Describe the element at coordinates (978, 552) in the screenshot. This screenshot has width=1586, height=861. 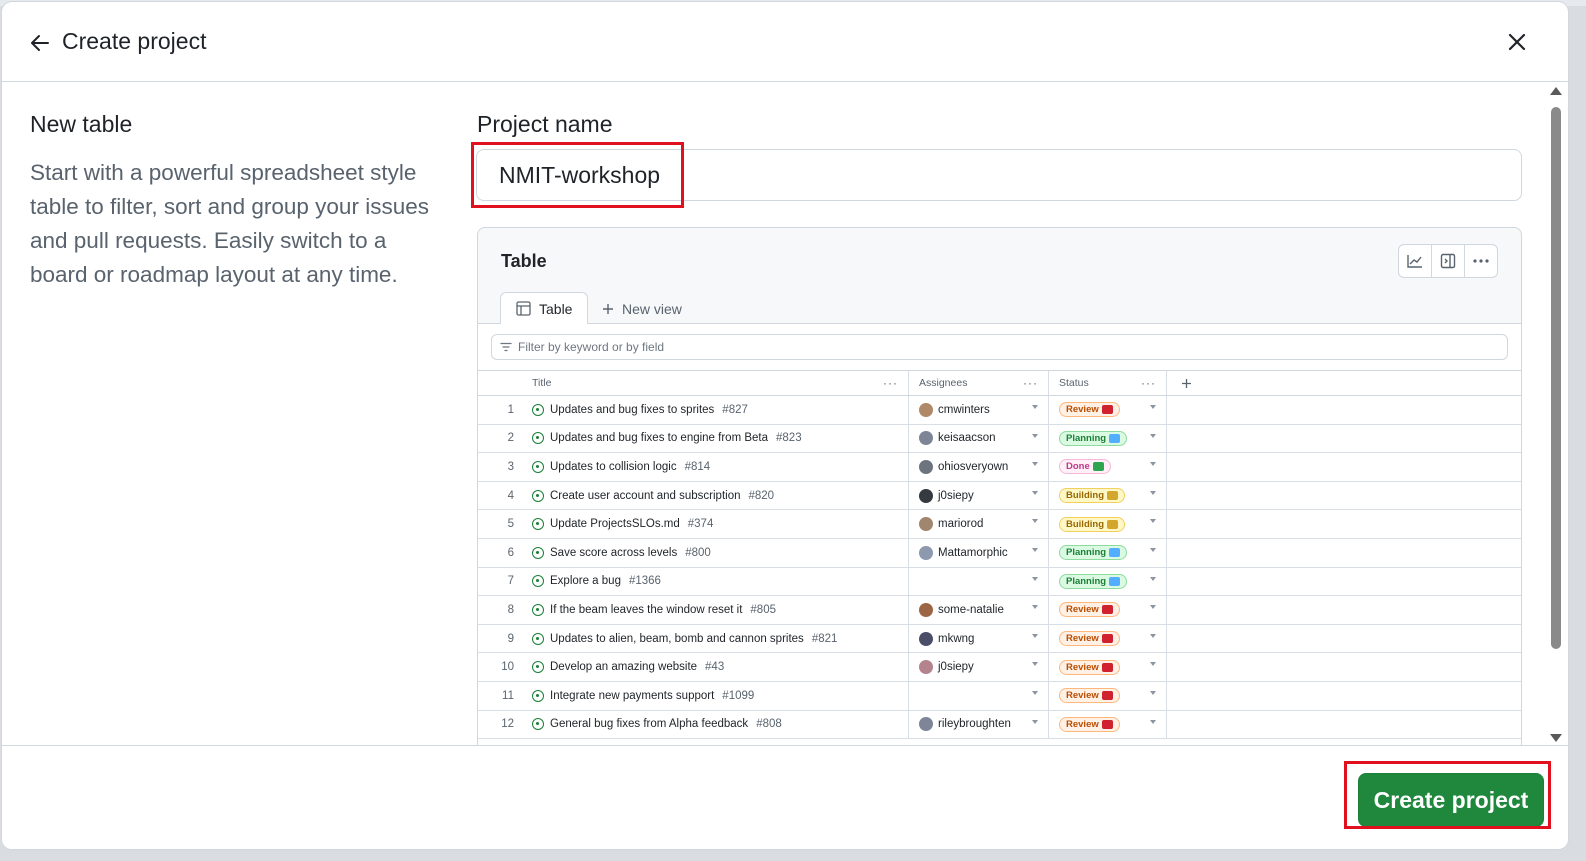
I see `row-assignee-cell: Mattamorphic` at that location.